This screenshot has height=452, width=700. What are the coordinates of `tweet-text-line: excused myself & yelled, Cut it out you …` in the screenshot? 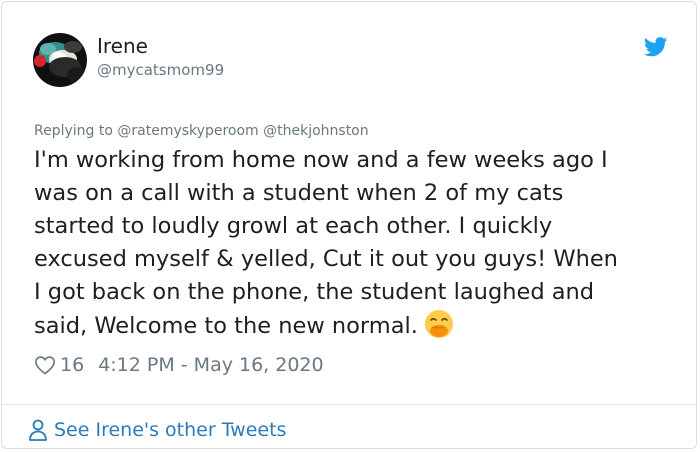 It's located at (326, 259).